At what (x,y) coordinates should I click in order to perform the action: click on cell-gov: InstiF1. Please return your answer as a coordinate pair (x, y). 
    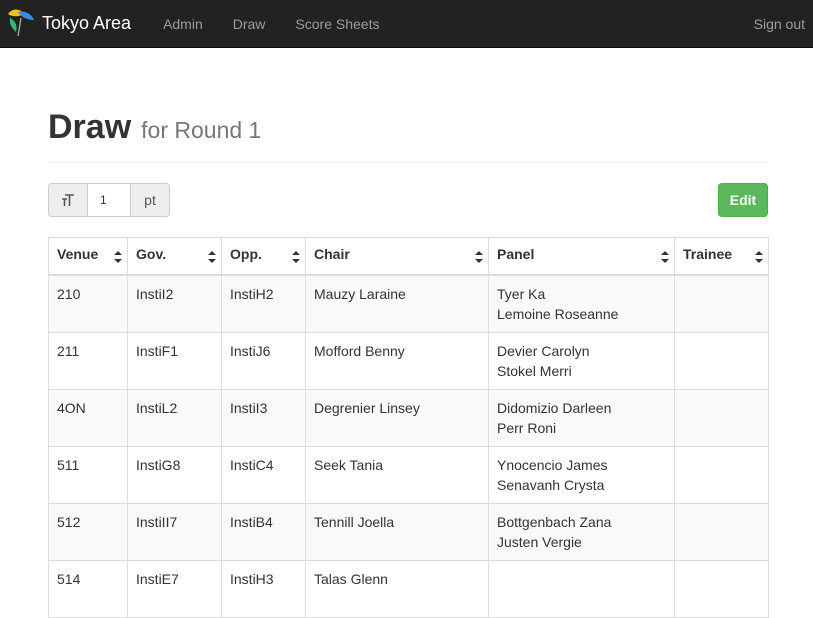
    Looking at the image, I should click on (174, 360).